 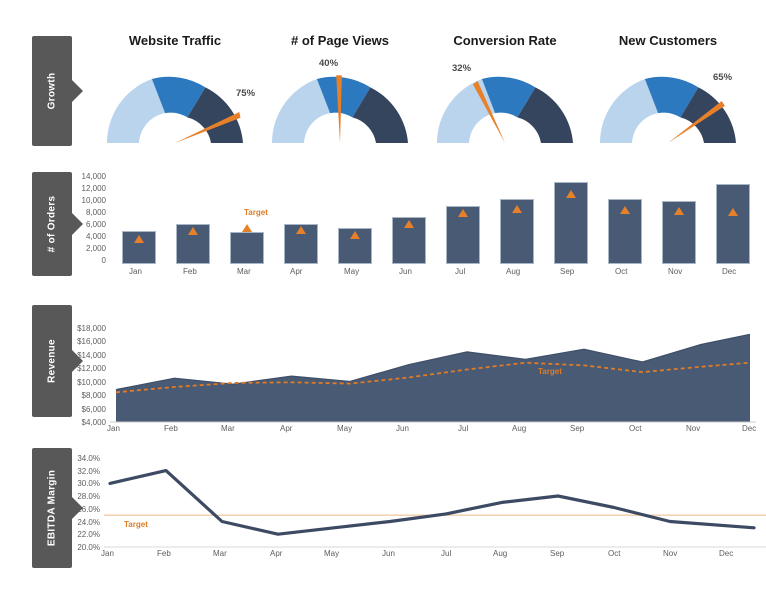 I want to click on ebitda-ytick: 22.0%, so click(x=88, y=535).